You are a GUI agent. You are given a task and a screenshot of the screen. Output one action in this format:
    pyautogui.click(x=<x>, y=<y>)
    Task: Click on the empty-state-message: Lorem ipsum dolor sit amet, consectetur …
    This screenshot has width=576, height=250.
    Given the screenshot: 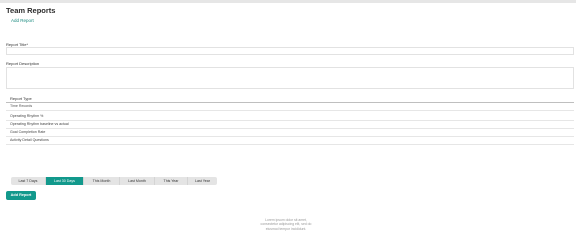 What is the action you would take?
    pyautogui.click(x=286, y=224)
    